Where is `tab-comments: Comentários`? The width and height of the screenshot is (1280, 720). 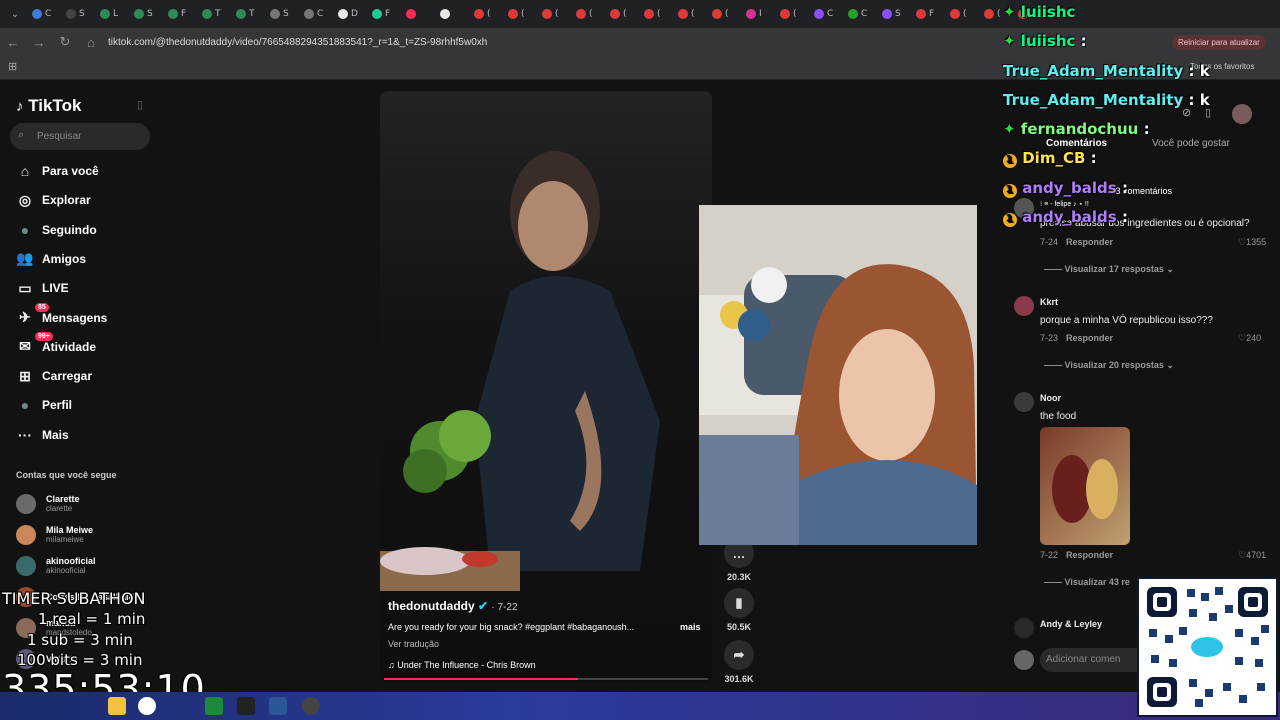 tab-comments: Comentários is located at coordinates (1076, 143).